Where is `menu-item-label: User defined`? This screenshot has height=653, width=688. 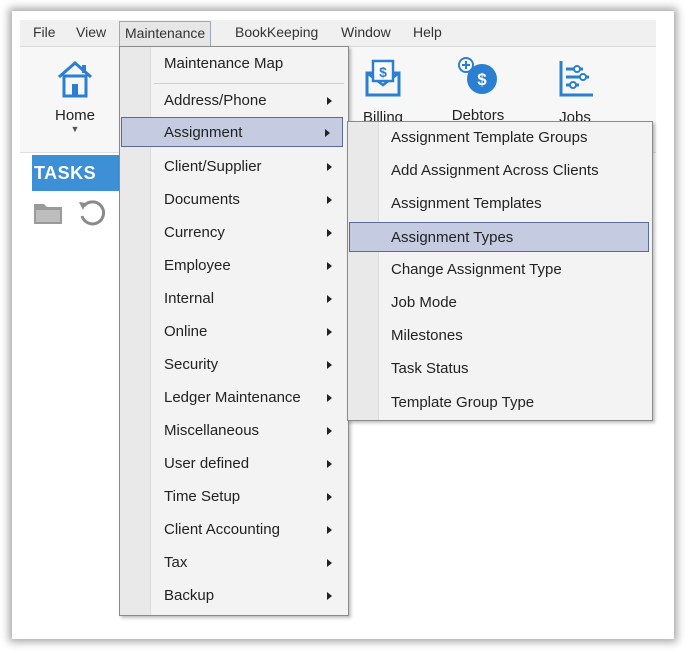
menu-item-label: User defined is located at coordinates (207, 463).